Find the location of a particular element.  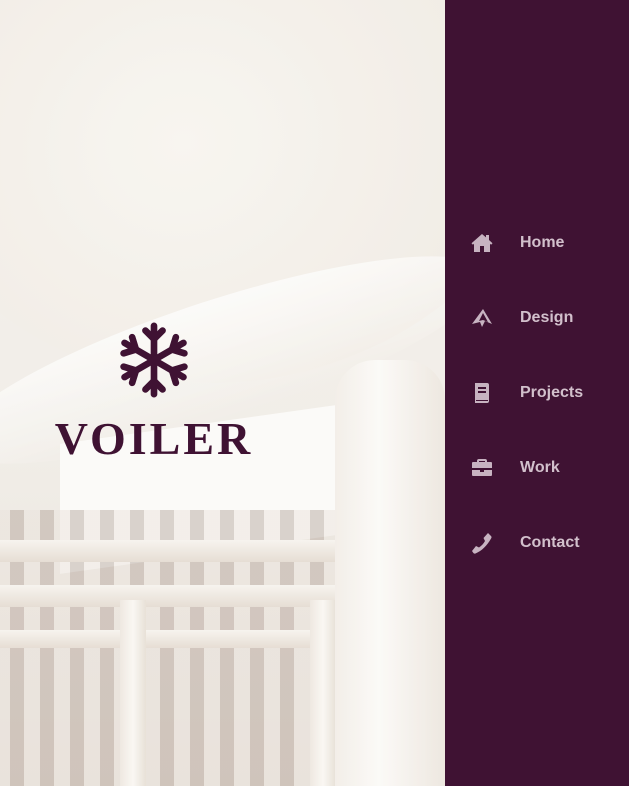

nav-item-contact: Contact is located at coordinates (537, 543).